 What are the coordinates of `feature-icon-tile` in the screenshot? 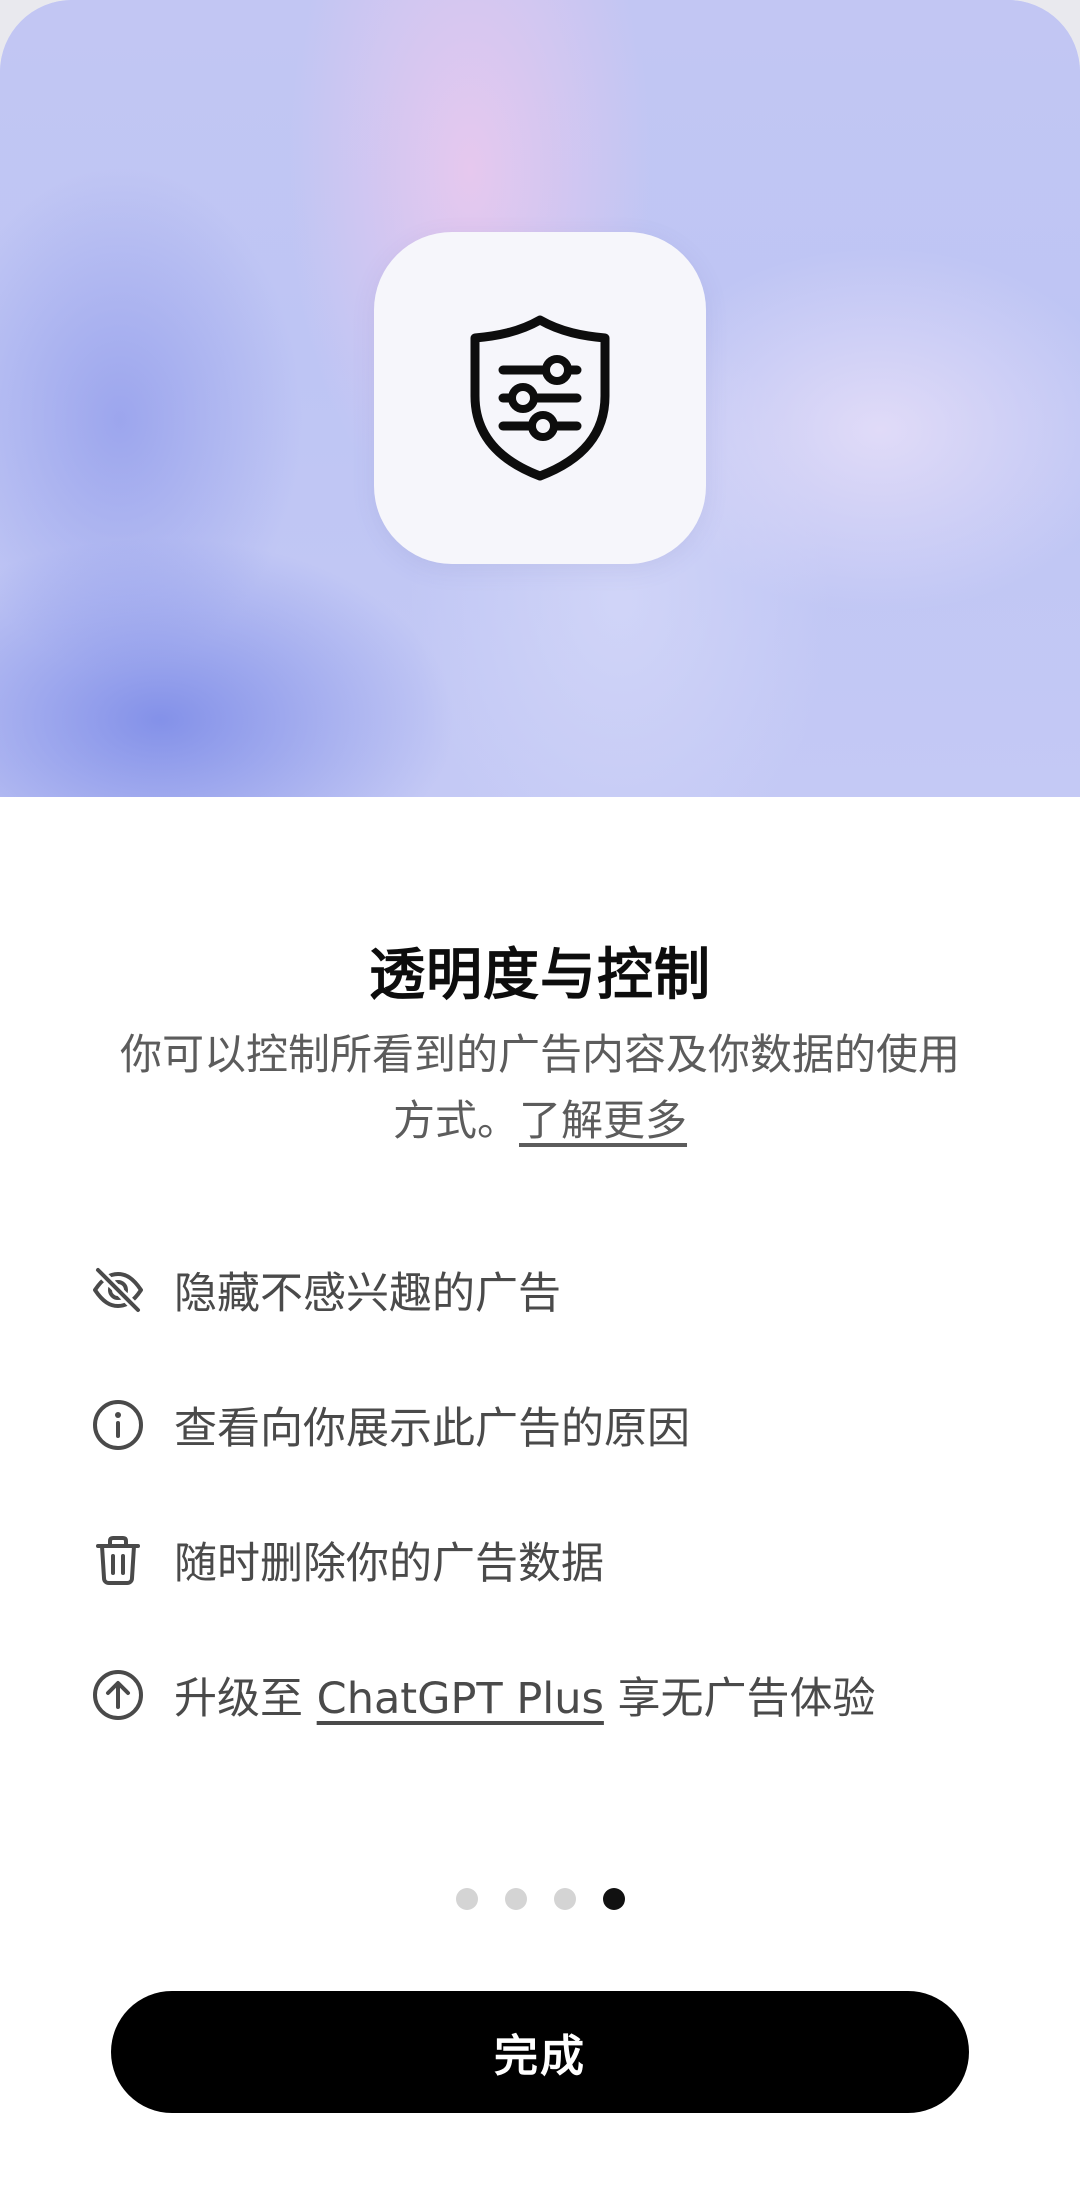 It's located at (540, 398).